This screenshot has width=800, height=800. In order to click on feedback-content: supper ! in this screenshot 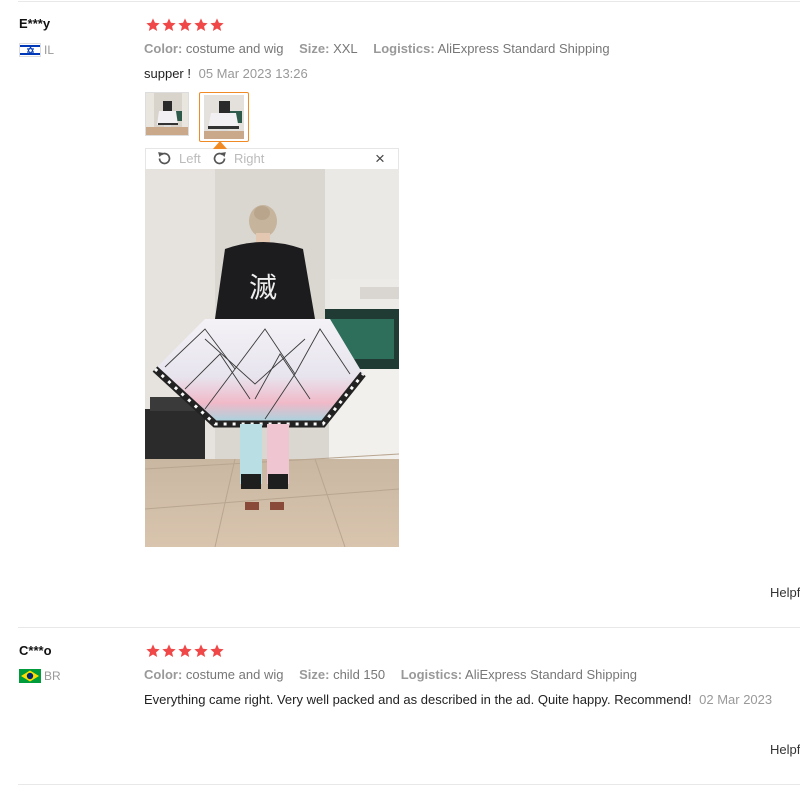, I will do `click(167, 73)`.